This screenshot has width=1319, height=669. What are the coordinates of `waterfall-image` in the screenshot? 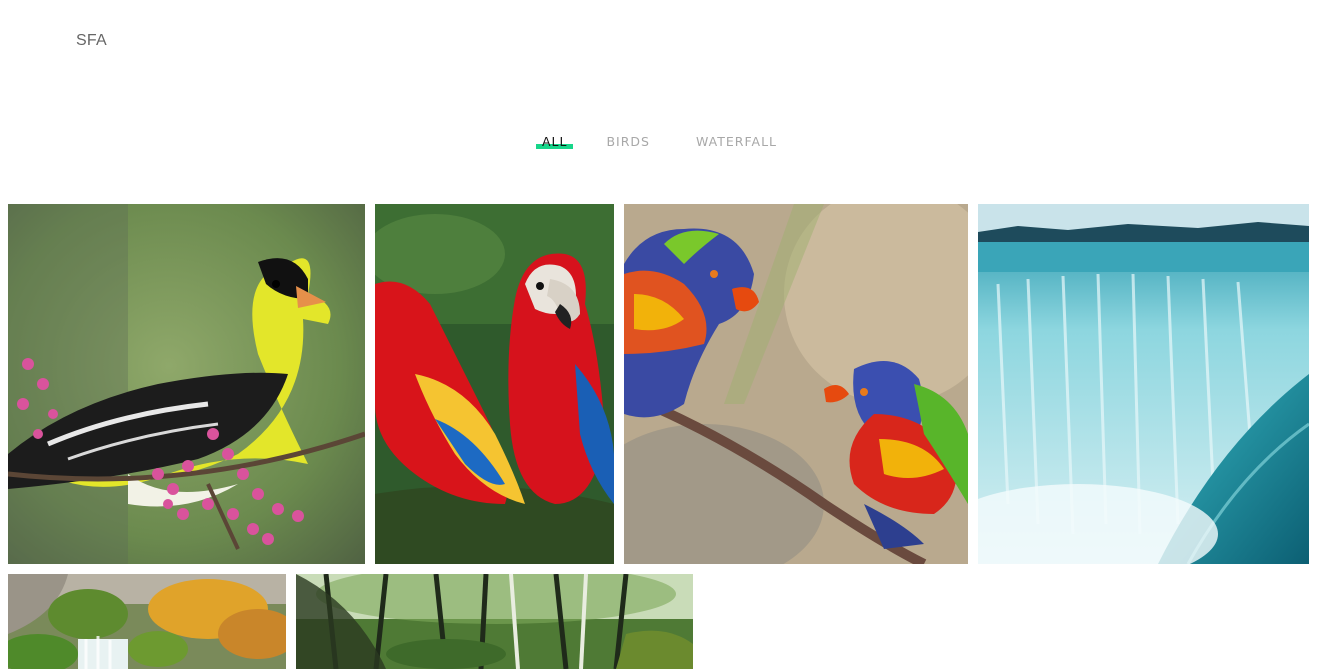 It's located at (1143, 384).